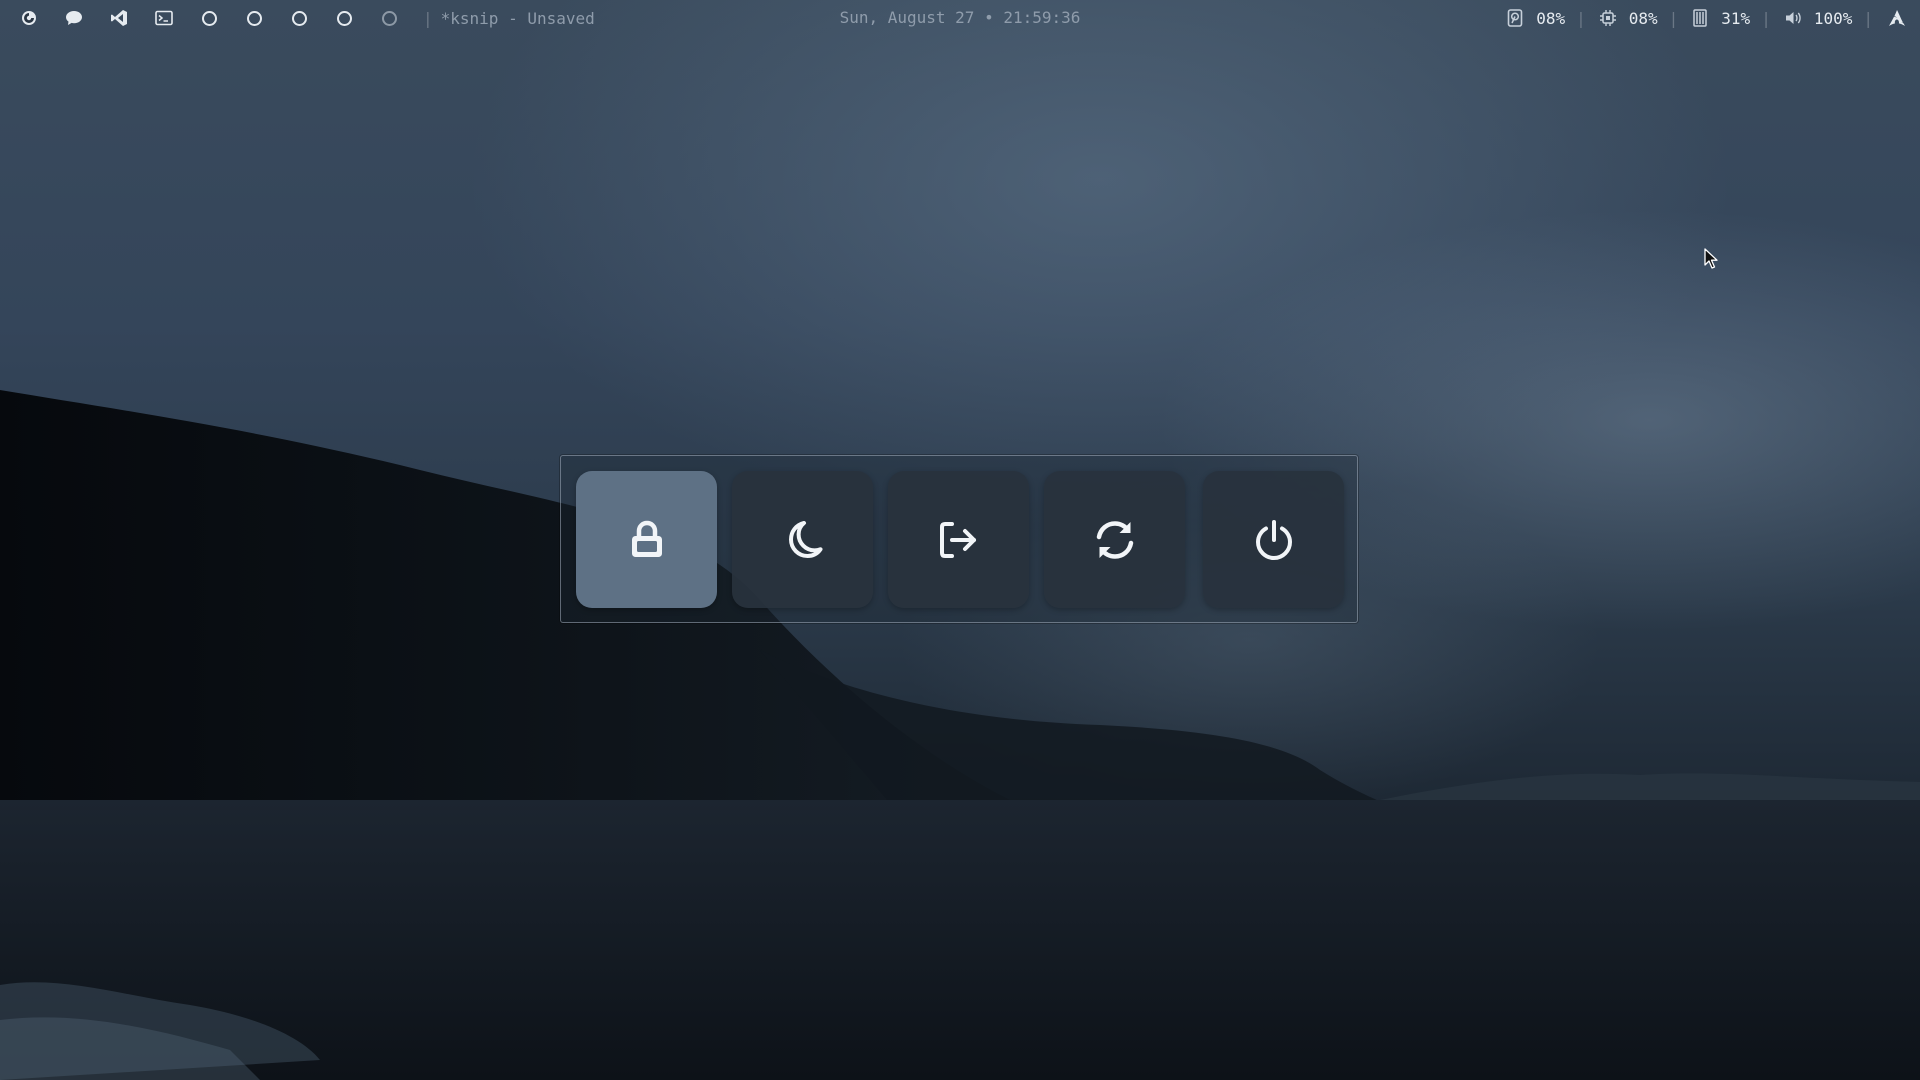 The image size is (1920, 1080). Describe the element at coordinates (1793, 18) in the screenshot. I see `volume-icon` at that location.